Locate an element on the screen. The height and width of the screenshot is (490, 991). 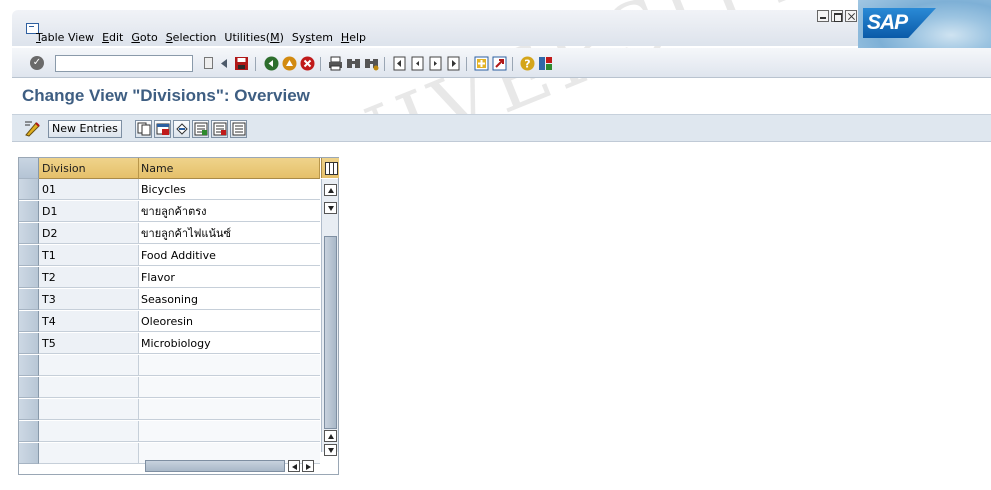
menu-item-help: Help is located at coordinates (353, 37).